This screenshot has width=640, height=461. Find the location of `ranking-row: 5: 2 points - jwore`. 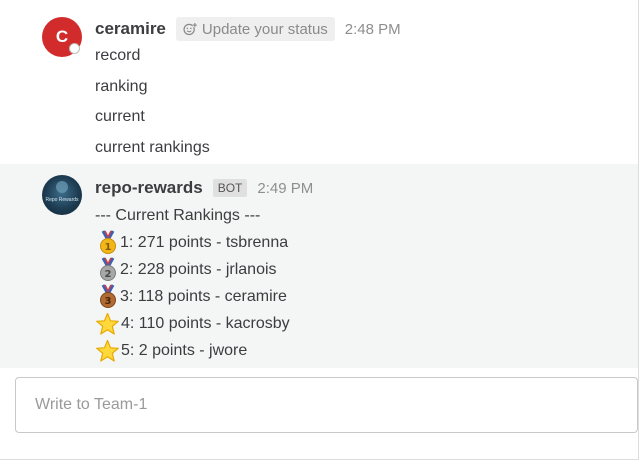

ranking-row: 5: 2 points - jwore is located at coordinates (171, 351).